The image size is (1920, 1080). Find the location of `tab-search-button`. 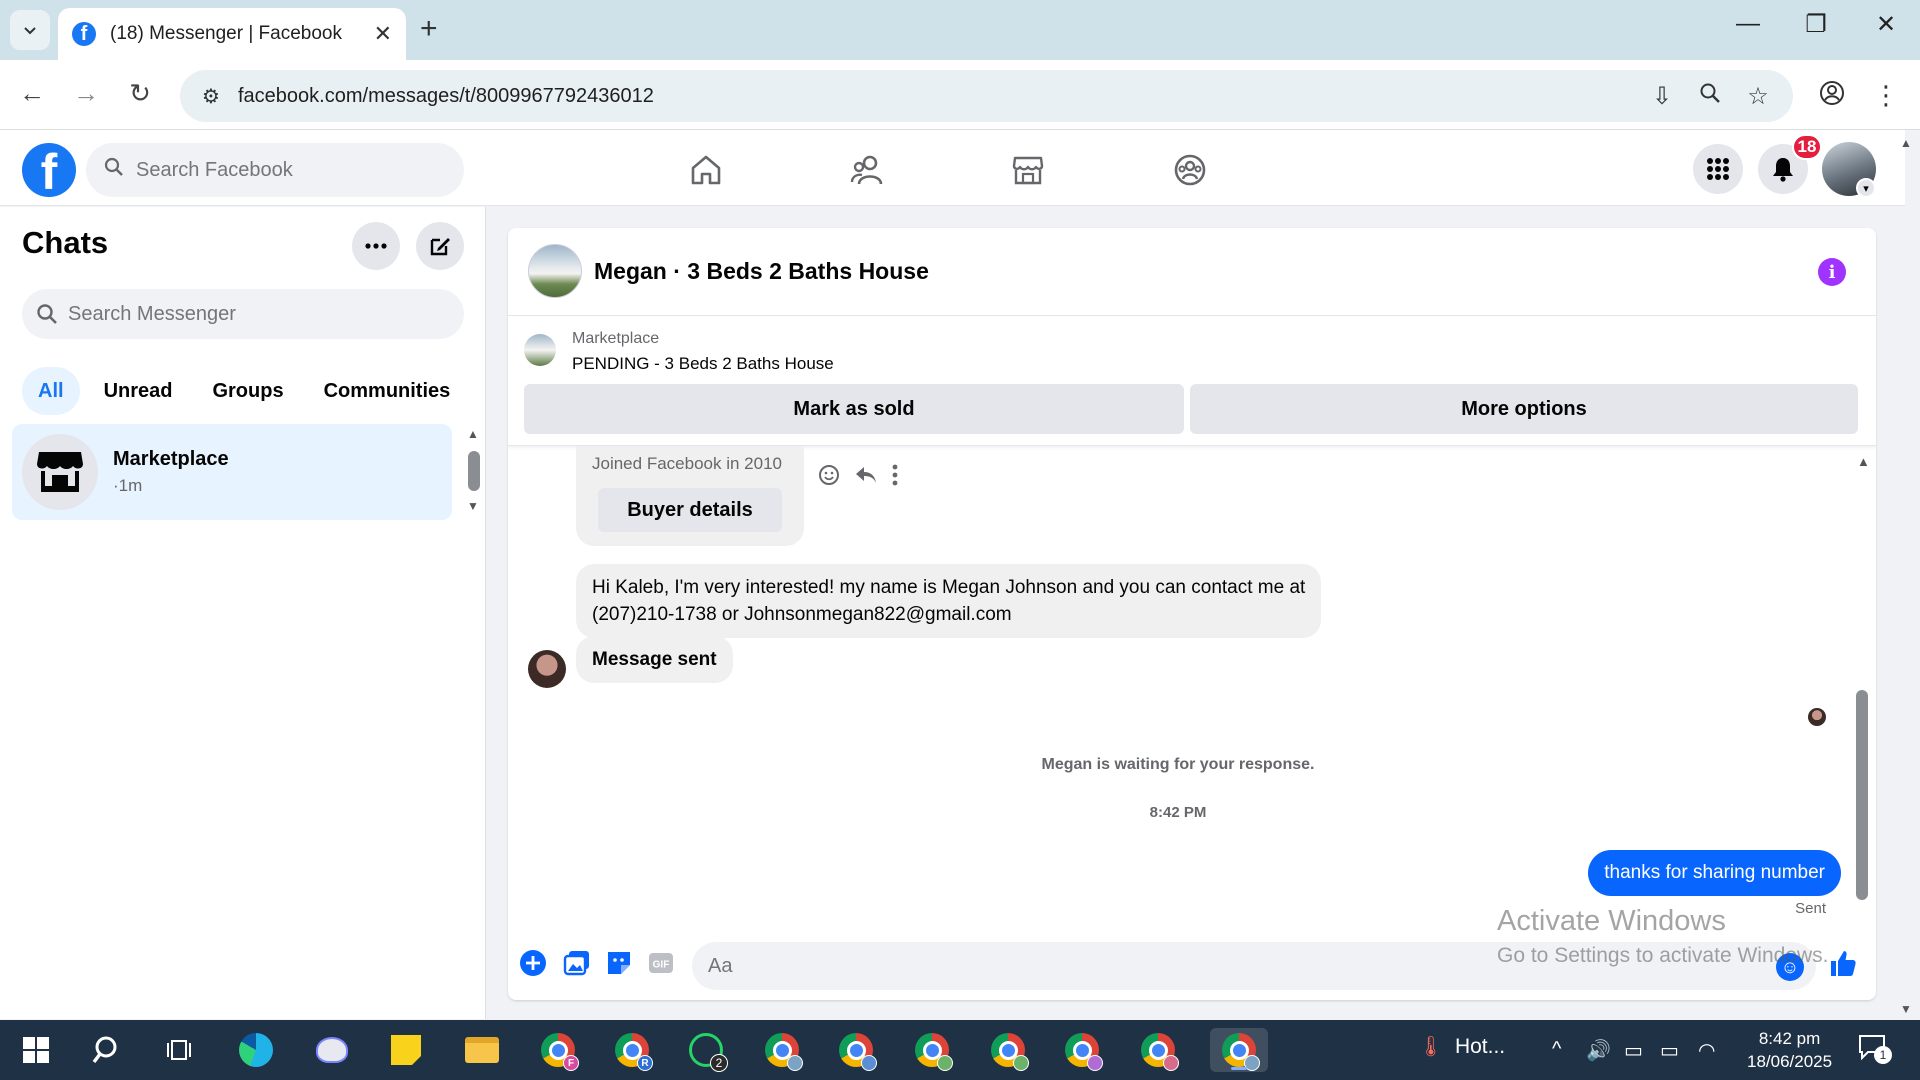

tab-search-button is located at coordinates (30, 30).